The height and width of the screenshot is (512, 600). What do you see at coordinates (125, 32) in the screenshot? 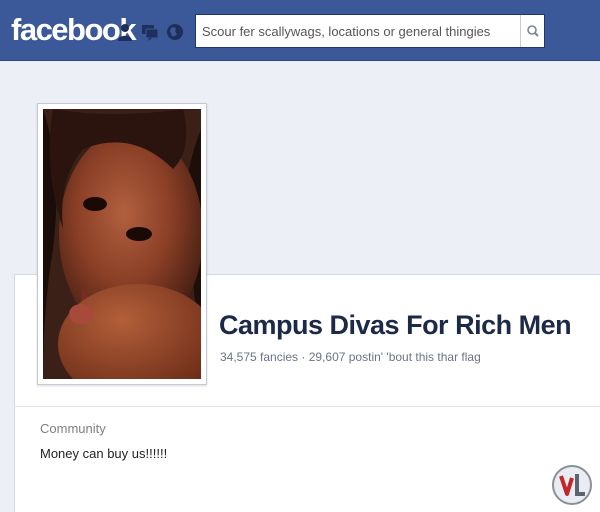
I see `friend-requests-icon` at bounding box center [125, 32].